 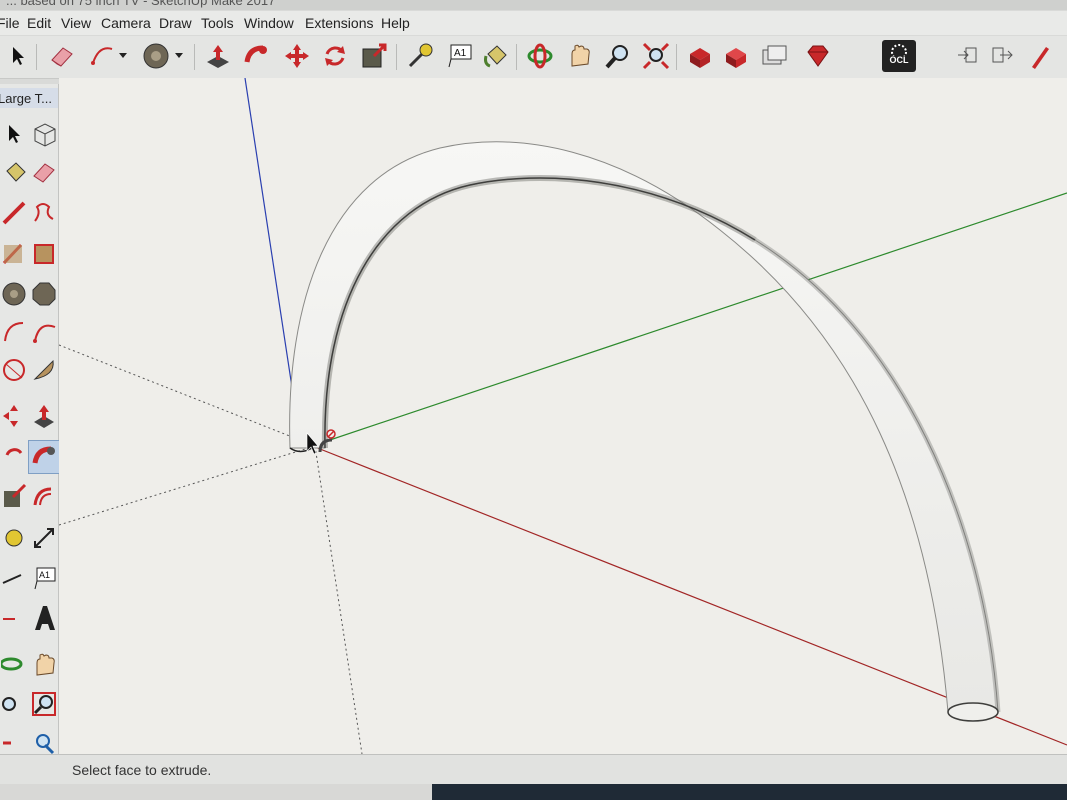 I want to click on ocl-button: OCL, so click(x=899, y=56).